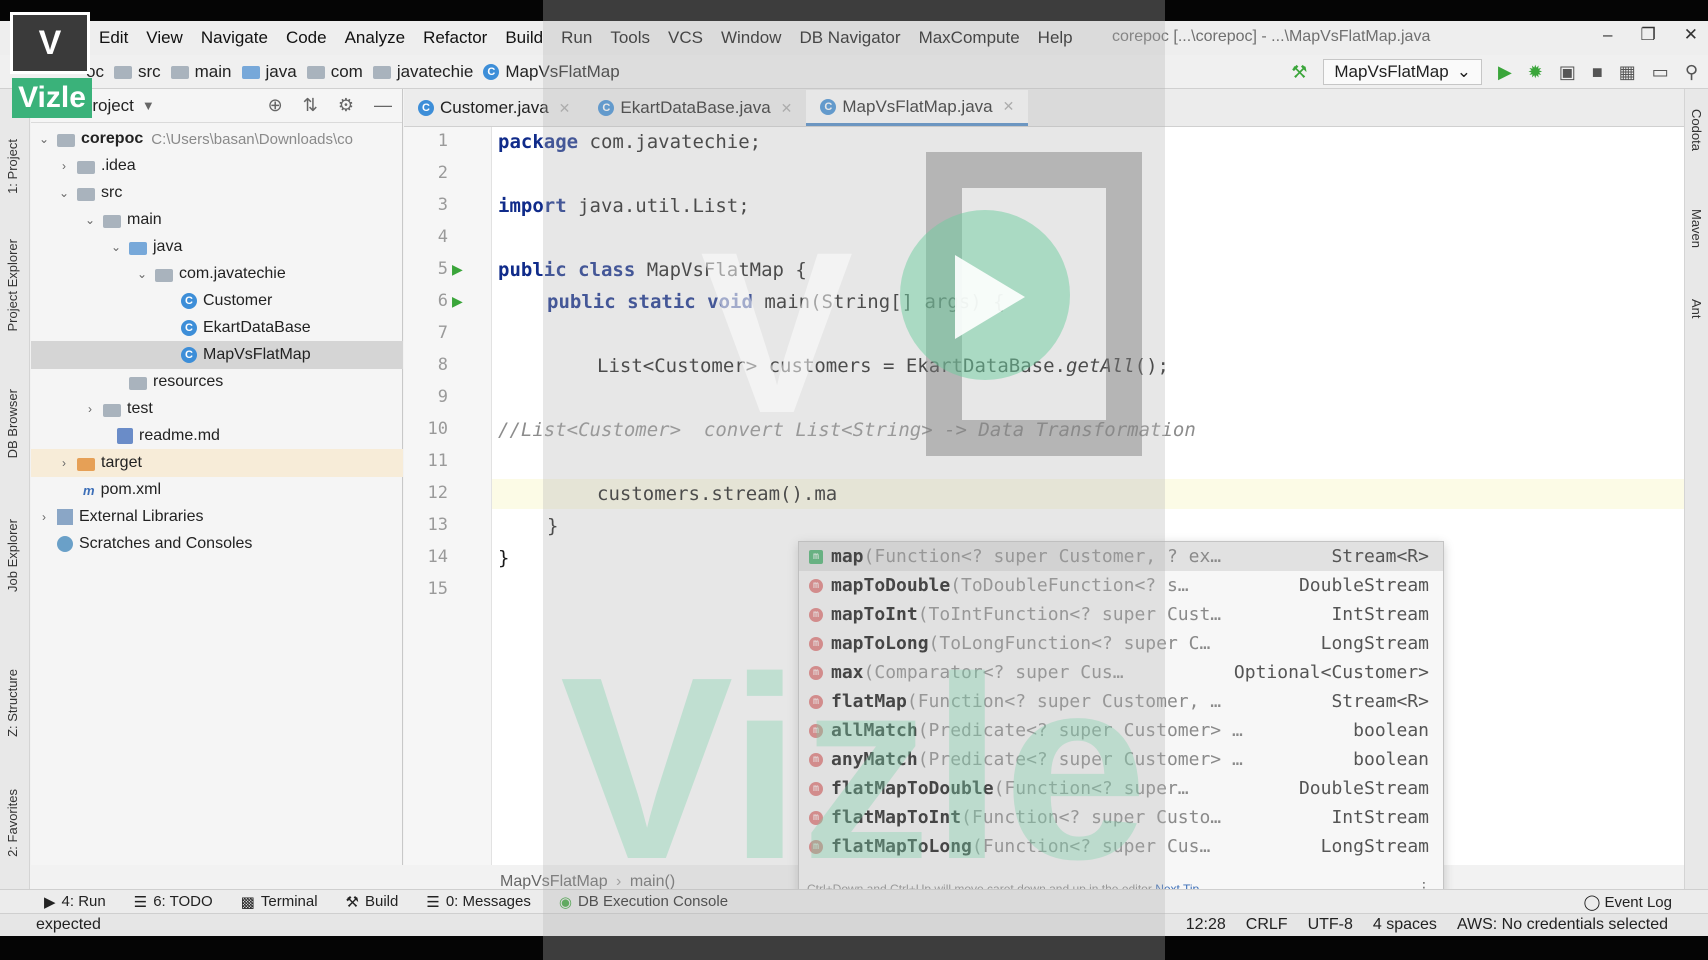 The width and height of the screenshot is (1708, 960). What do you see at coordinates (1627, 72) in the screenshot?
I see `project-structure-icon: ▦` at bounding box center [1627, 72].